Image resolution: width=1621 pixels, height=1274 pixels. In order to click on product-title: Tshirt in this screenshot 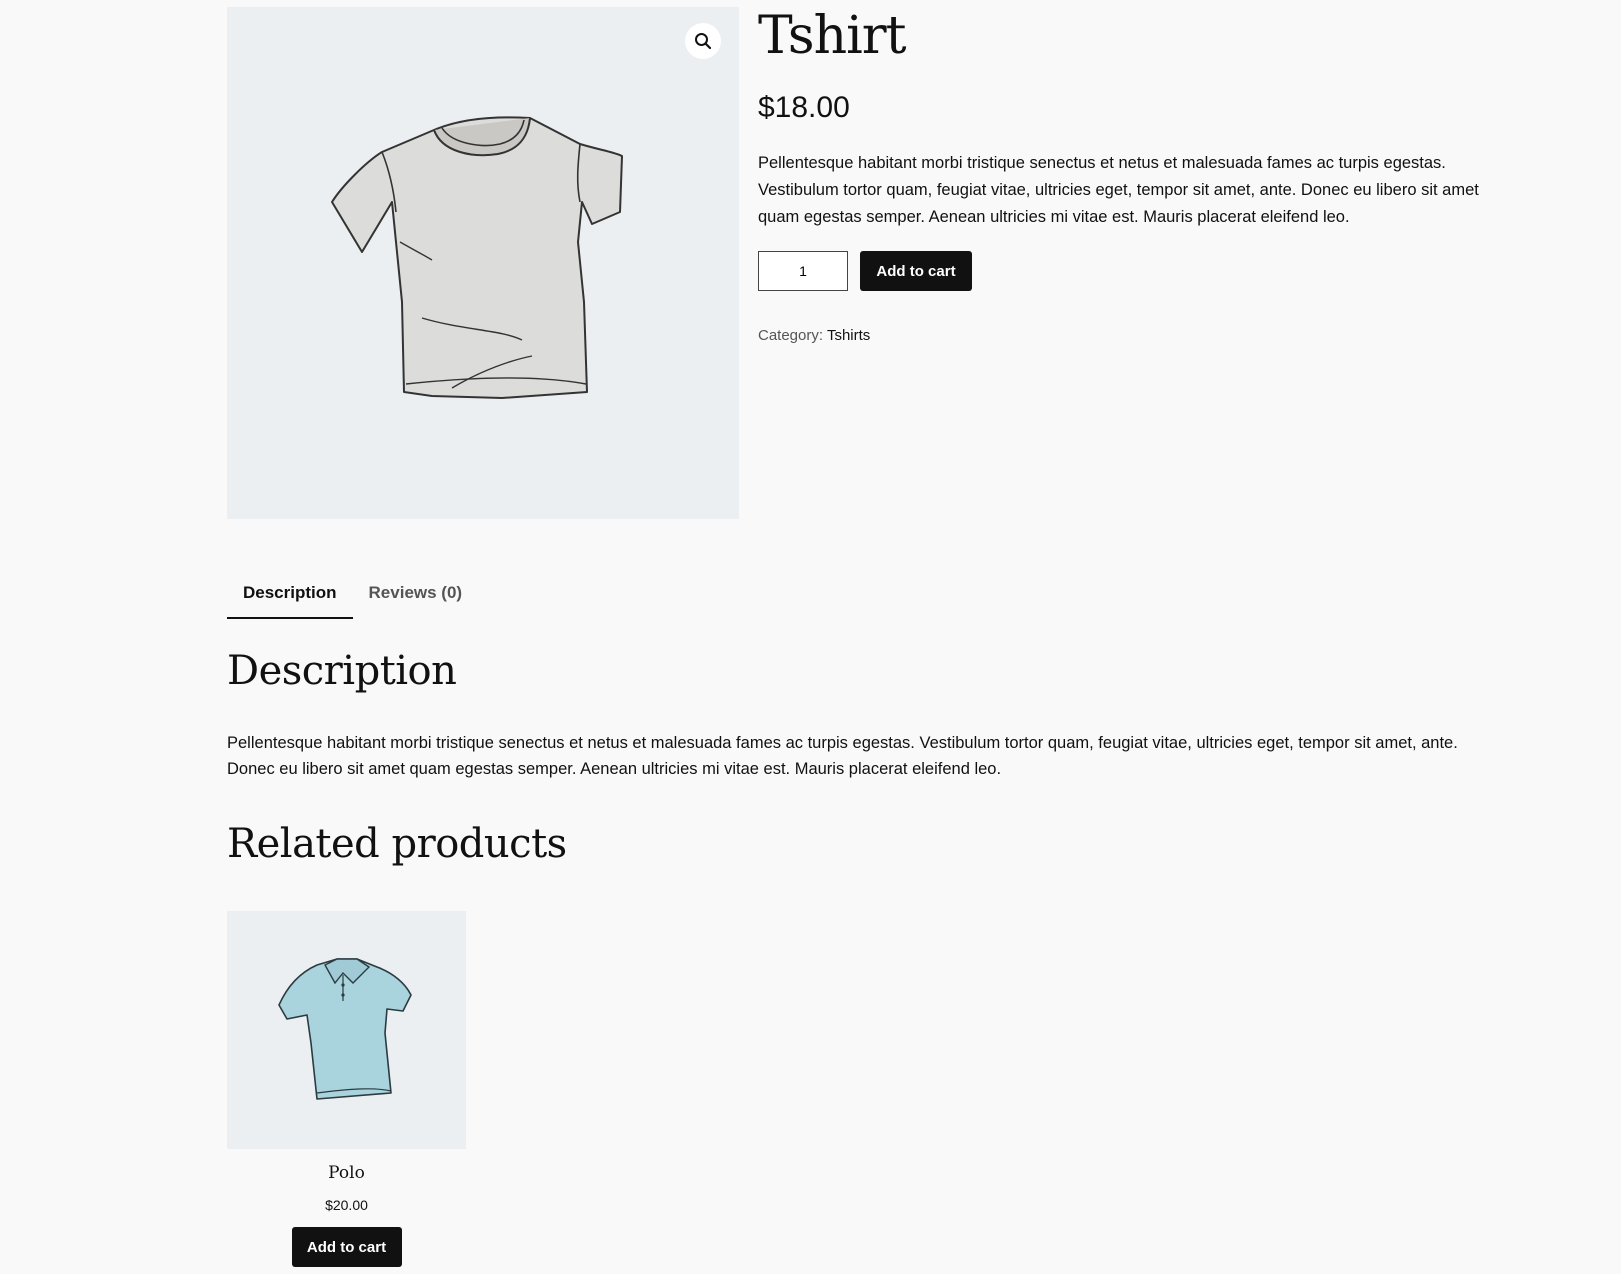, I will do `click(832, 36)`.